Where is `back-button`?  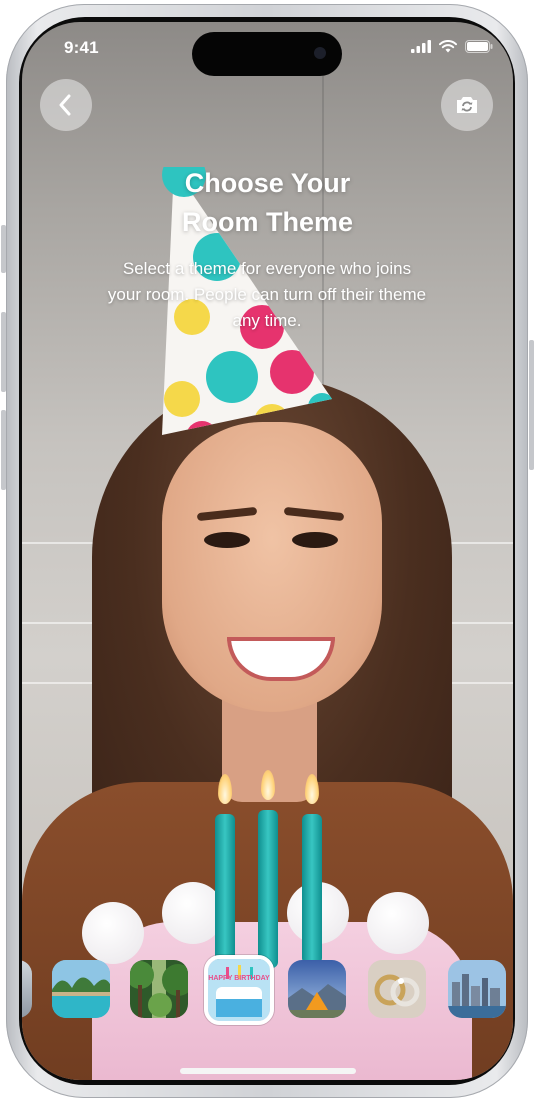
back-button is located at coordinates (66, 105).